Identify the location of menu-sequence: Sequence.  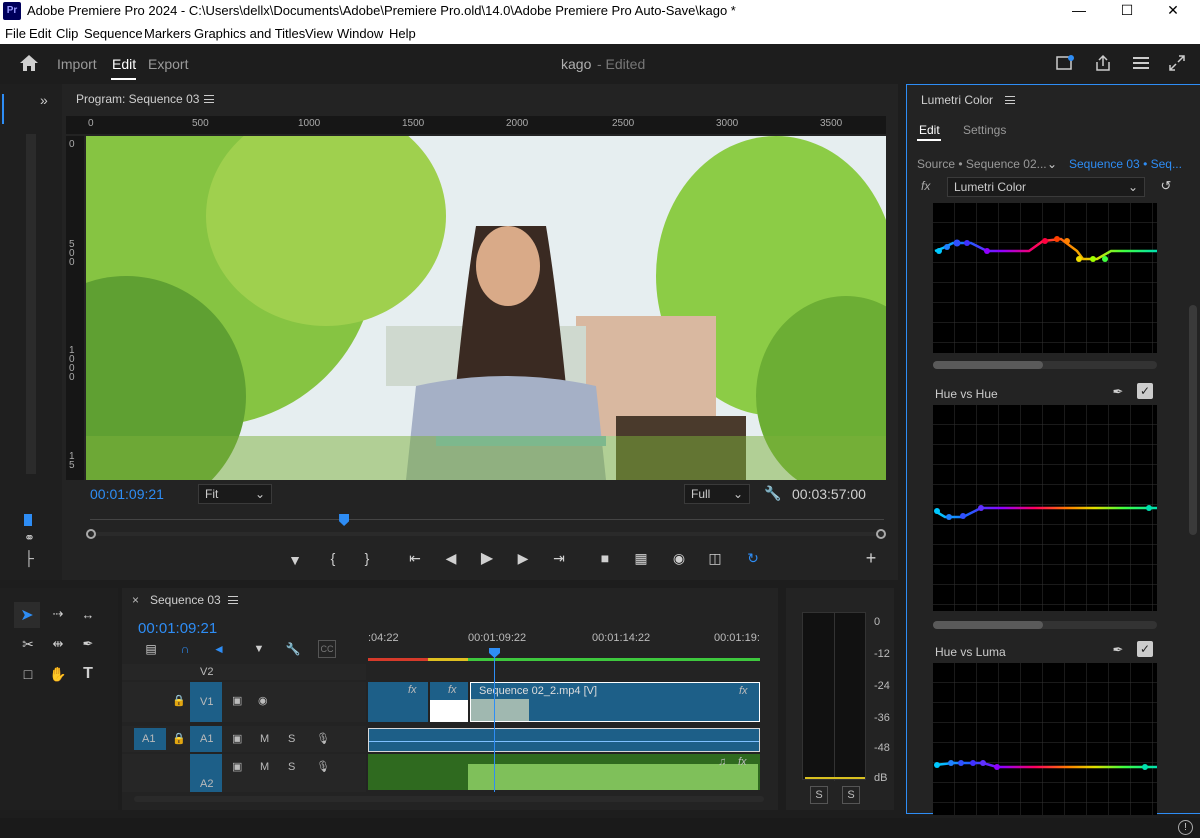
(113, 33).